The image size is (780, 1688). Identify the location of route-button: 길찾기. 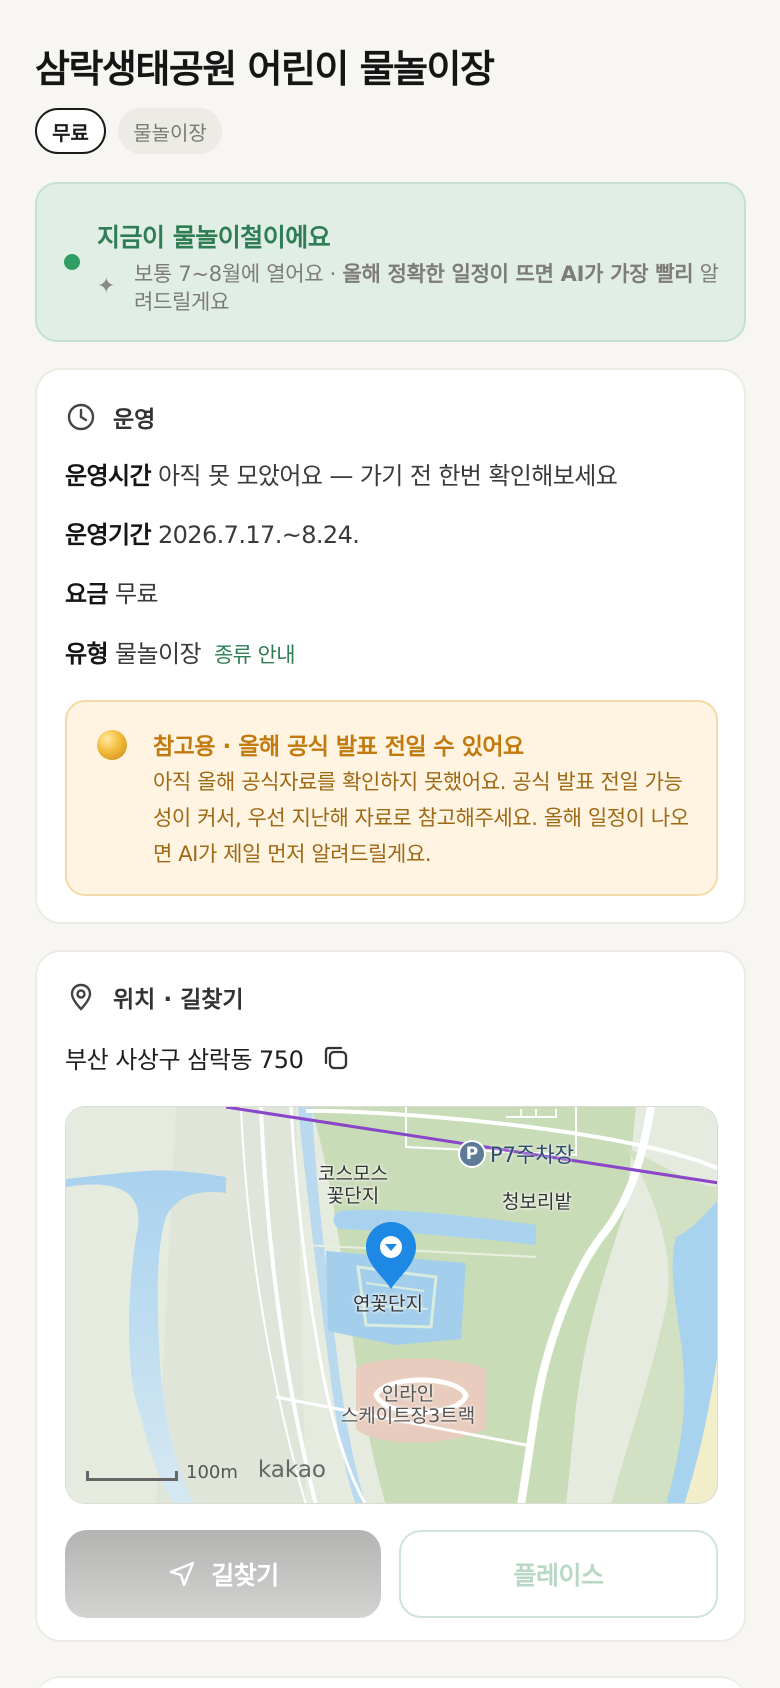
(223, 1574).